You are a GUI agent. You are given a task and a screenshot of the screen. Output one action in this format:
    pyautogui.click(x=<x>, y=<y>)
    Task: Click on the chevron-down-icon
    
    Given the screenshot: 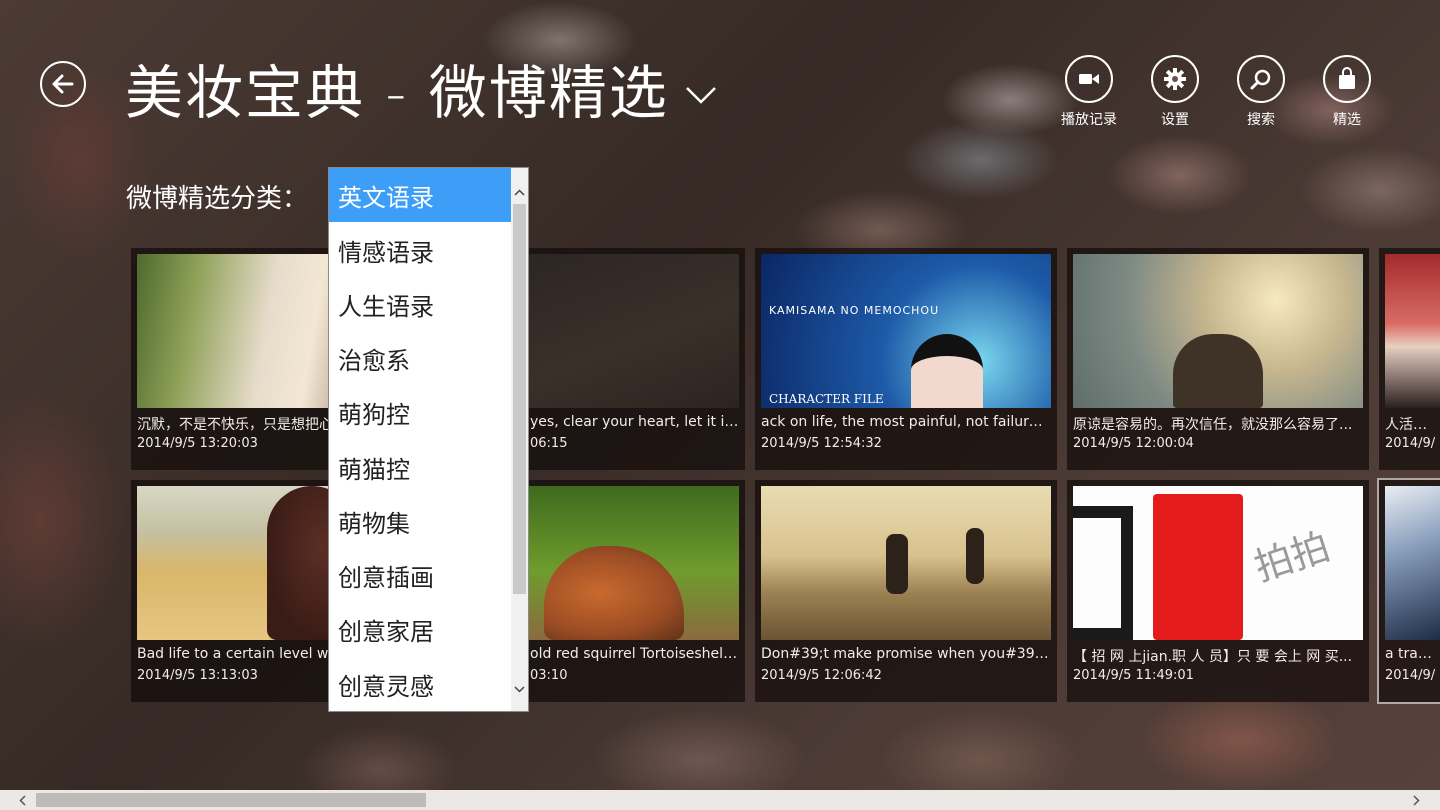 What is the action you would take?
    pyautogui.click(x=700, y=95)
    